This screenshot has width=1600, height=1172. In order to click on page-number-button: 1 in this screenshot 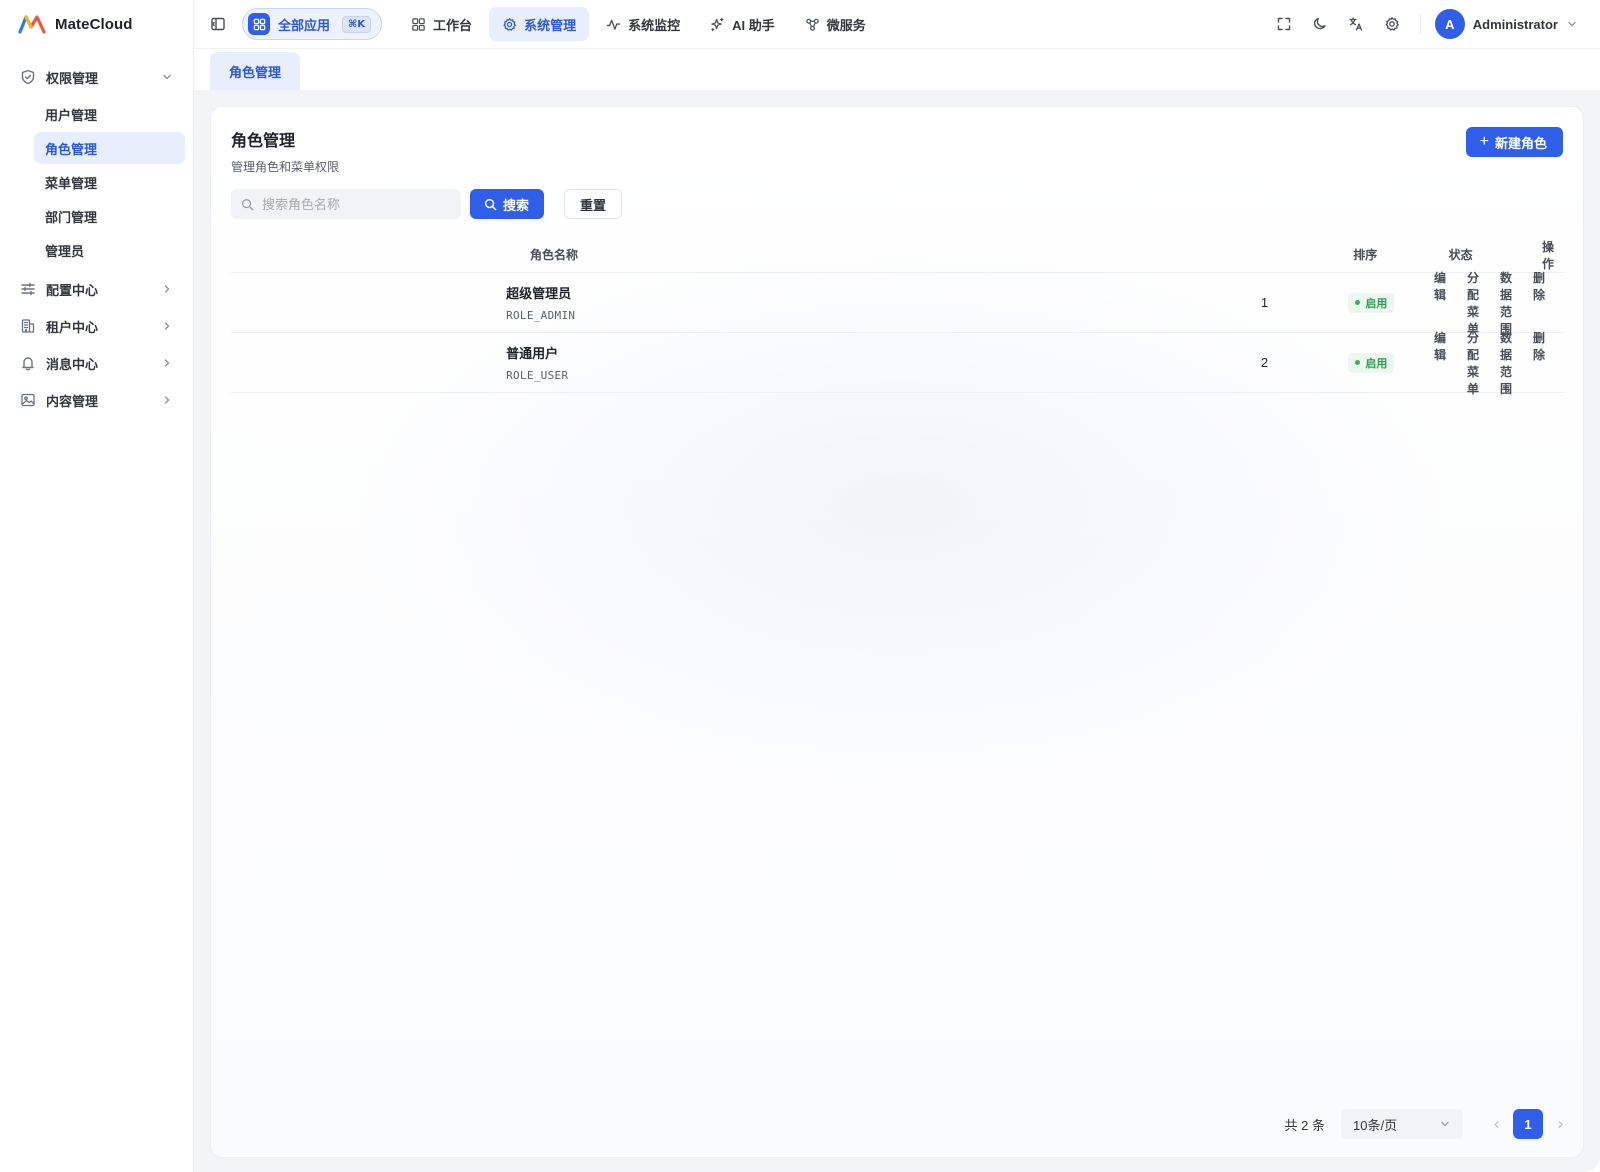, I will do `click(1528, 1124)`.